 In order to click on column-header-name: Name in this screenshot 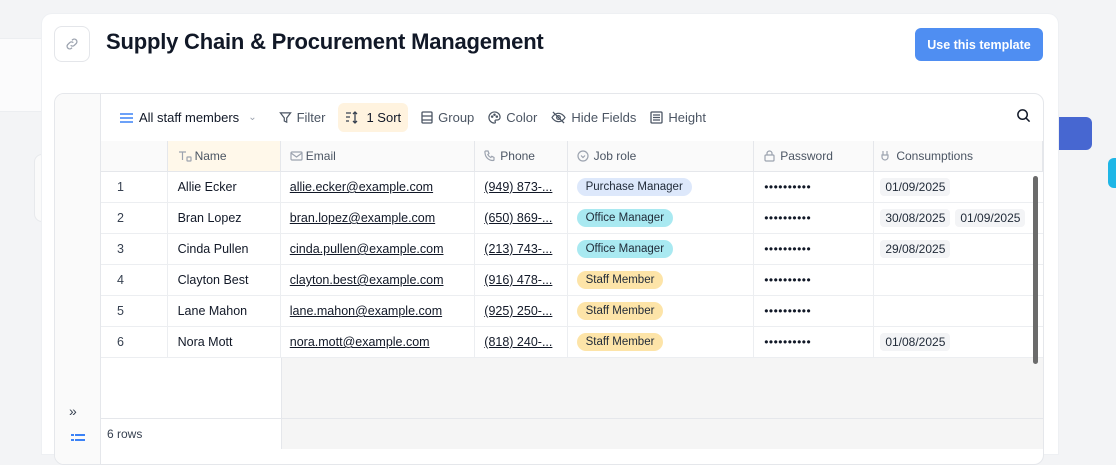, I will do `click(224, 156)`.